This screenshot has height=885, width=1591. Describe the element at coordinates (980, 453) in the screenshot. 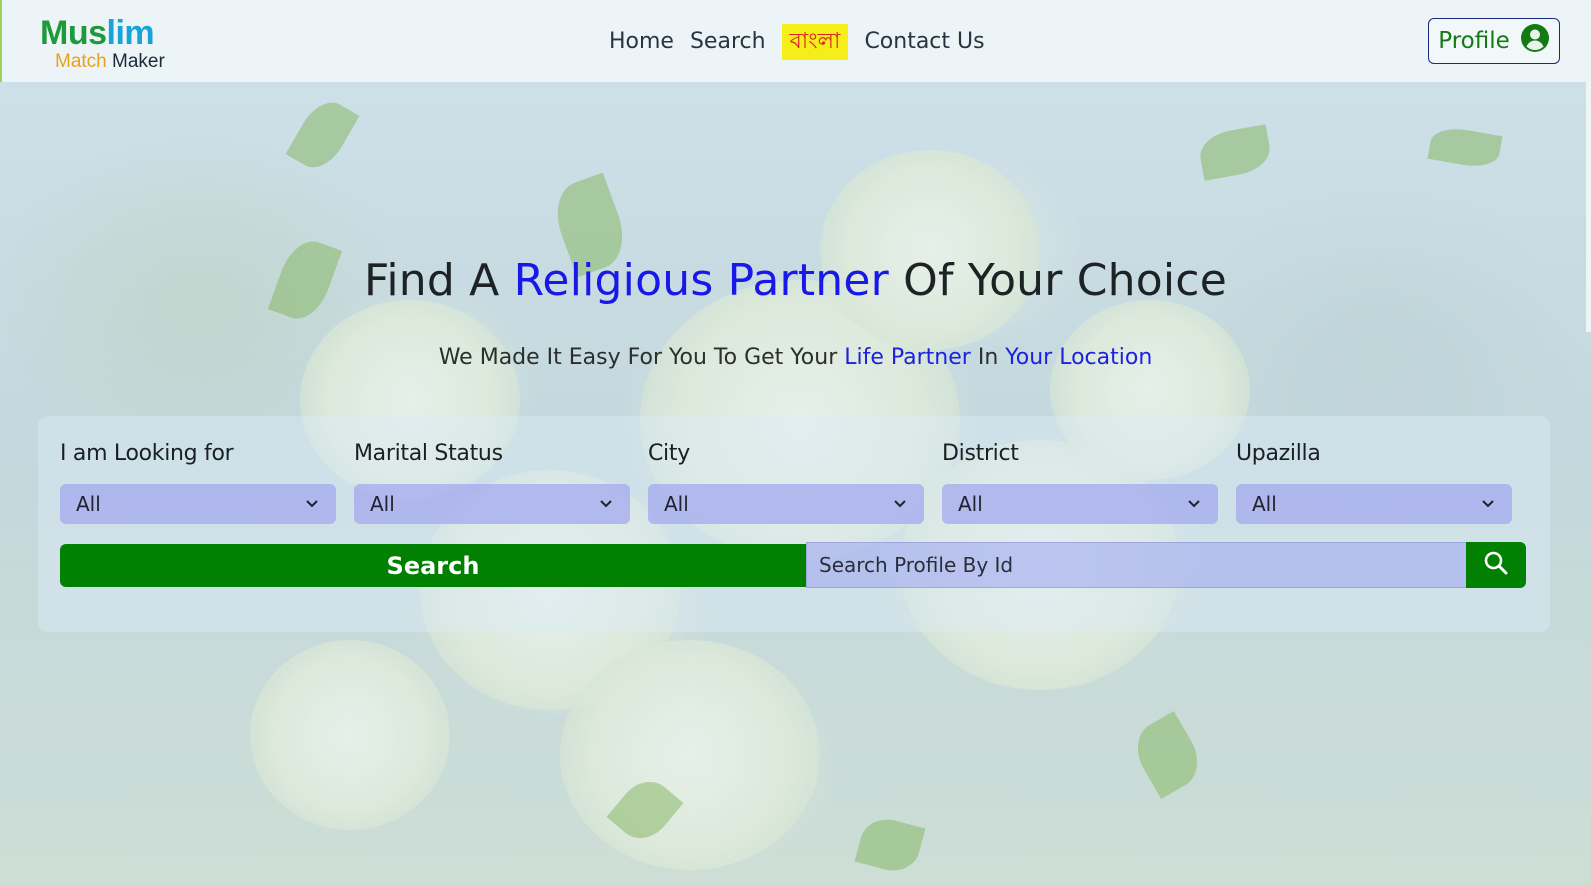

I see `filter-label: District` at that location.